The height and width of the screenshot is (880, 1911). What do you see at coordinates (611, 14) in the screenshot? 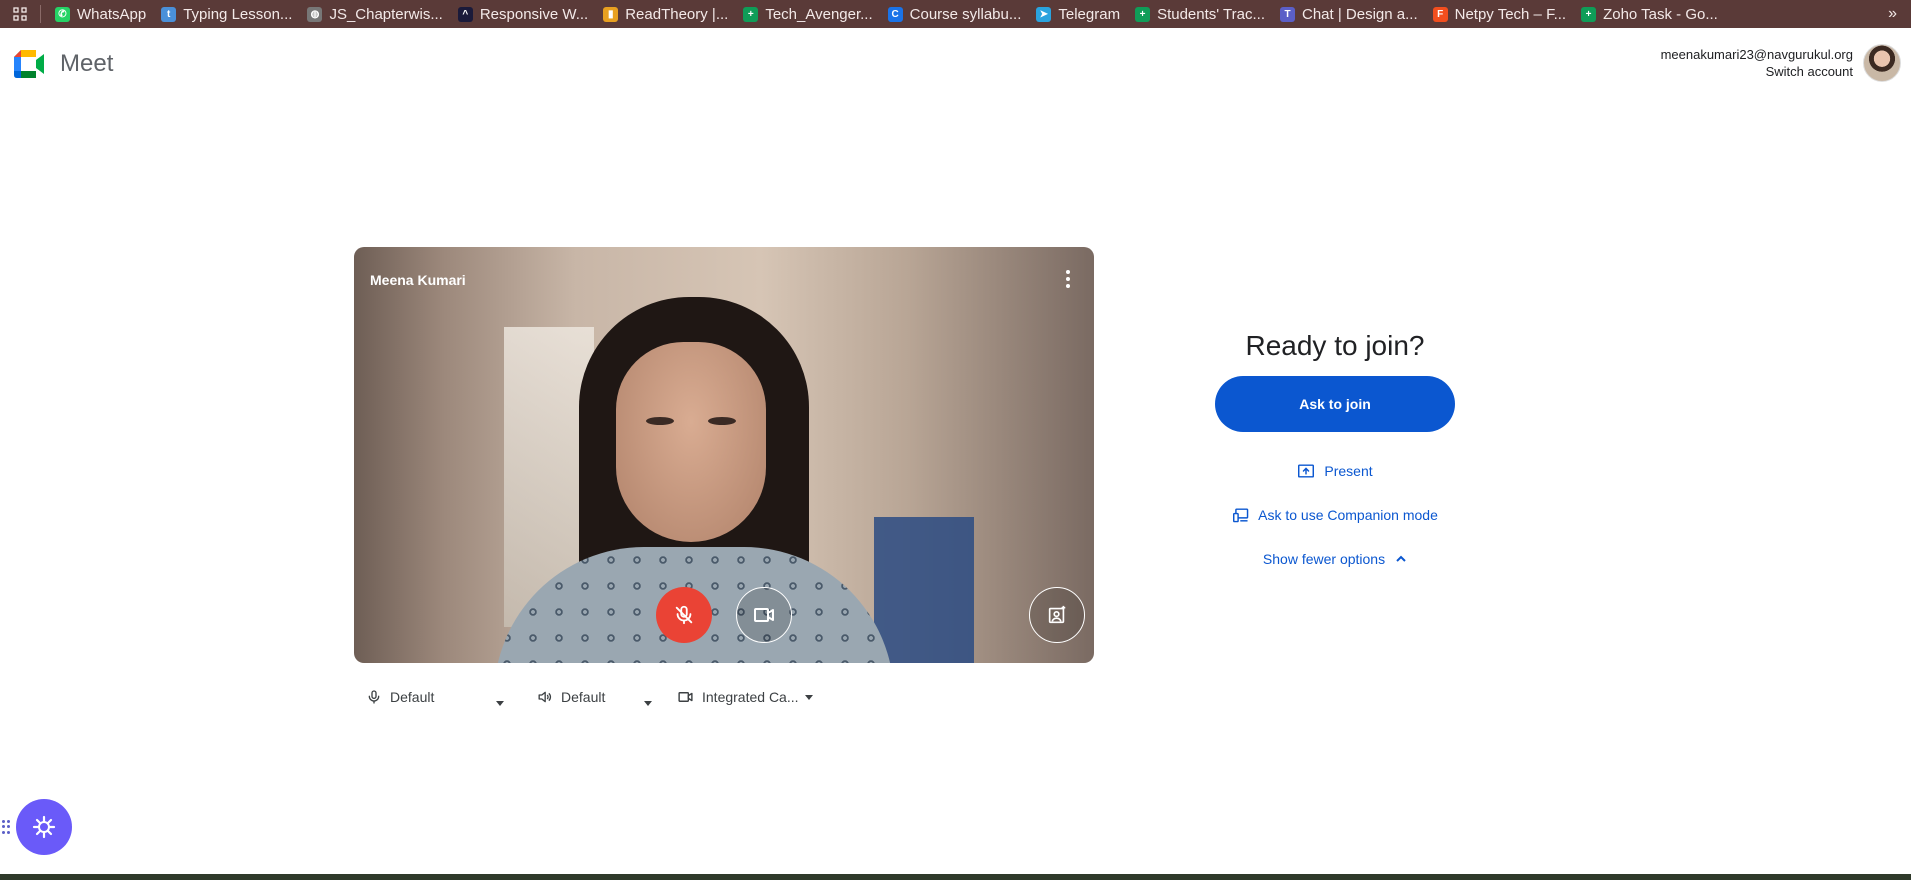
I see `readtheory-icon: ▮` at bounding box center [611, 14].